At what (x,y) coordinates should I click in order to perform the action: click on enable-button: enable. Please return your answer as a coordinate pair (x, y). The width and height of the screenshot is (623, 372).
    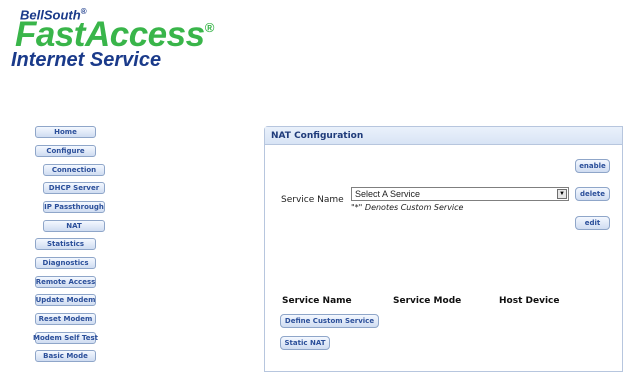
    Looking at the image, I should click on (592, 166).